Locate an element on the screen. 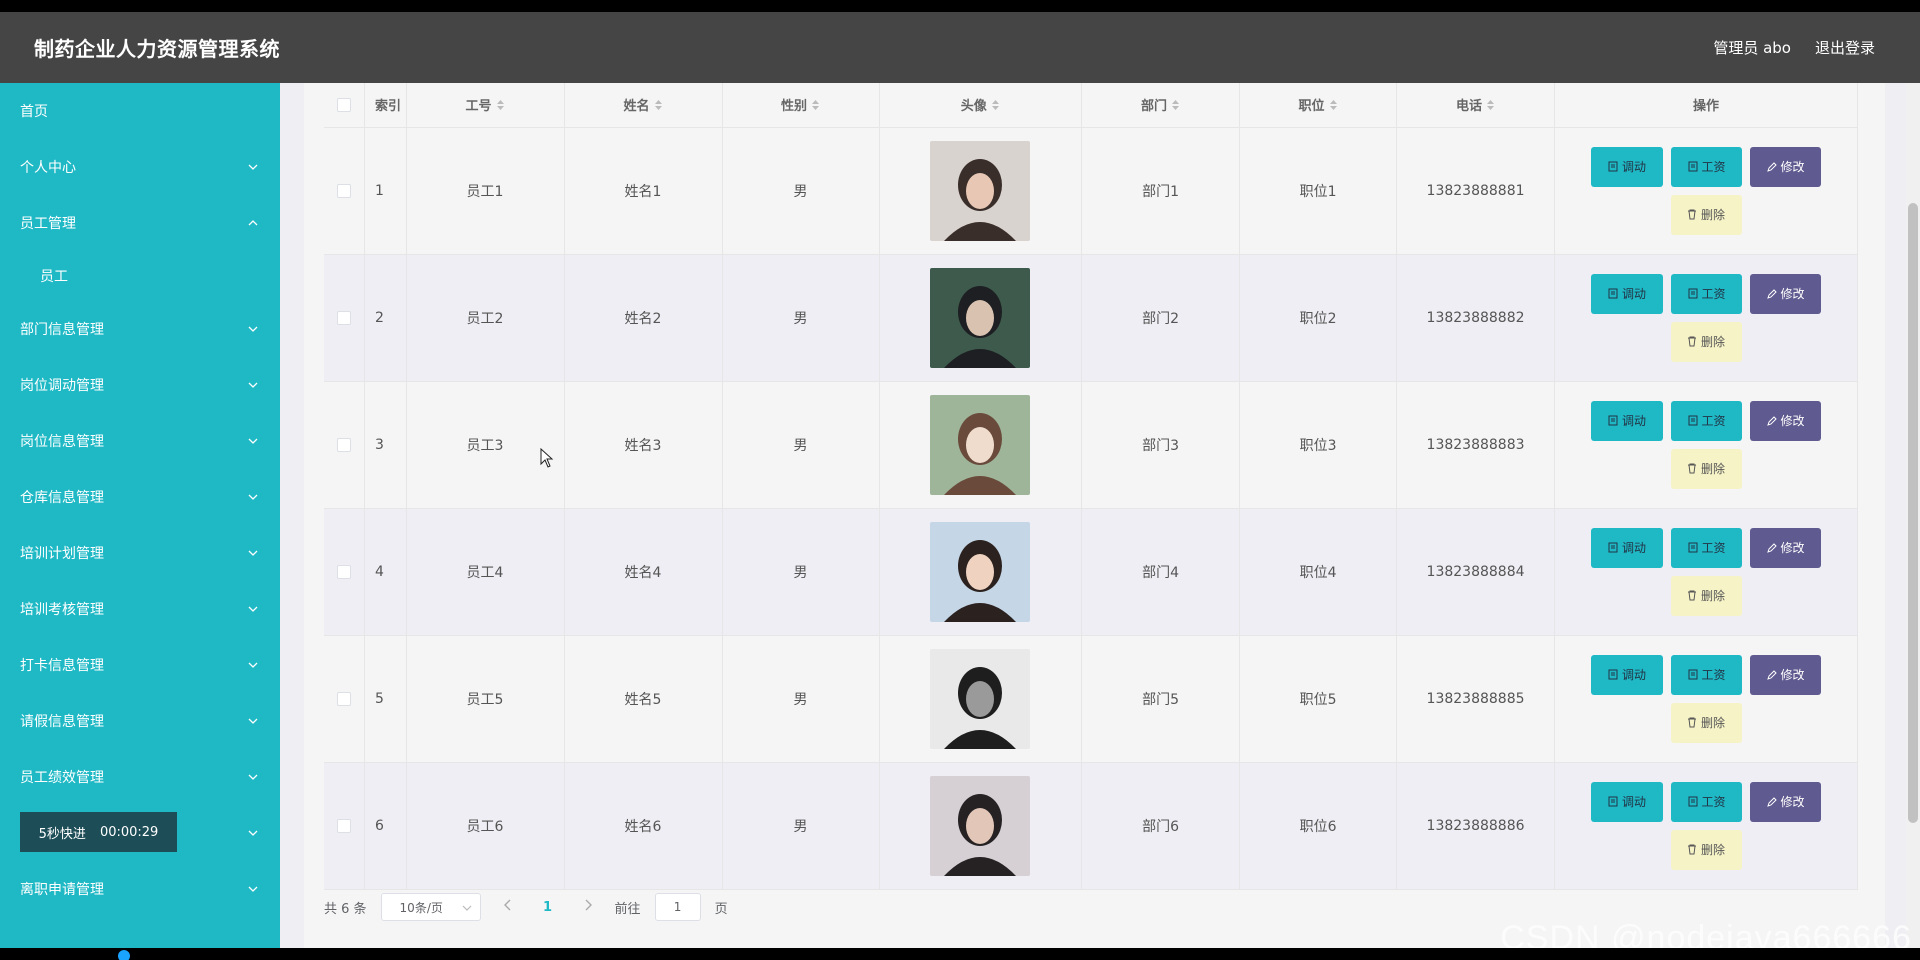 The height and width of the screenshot is (960, 1920). sidebar-item: 打卡信息管理 is located at coordinates (140, 665).